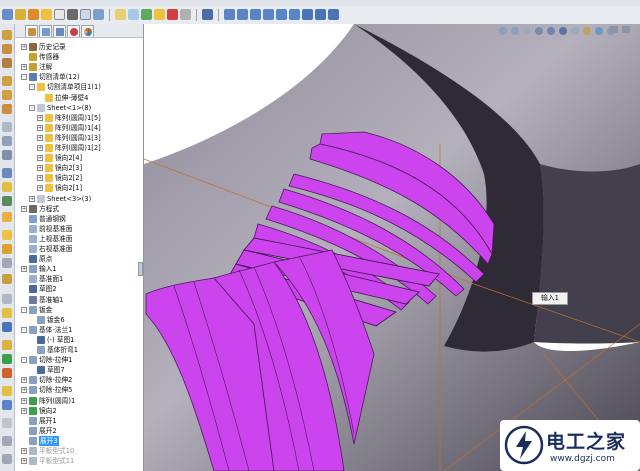 This screenshot has height=471, width=640. I want to click on mirror-icon, so click(7, 263).